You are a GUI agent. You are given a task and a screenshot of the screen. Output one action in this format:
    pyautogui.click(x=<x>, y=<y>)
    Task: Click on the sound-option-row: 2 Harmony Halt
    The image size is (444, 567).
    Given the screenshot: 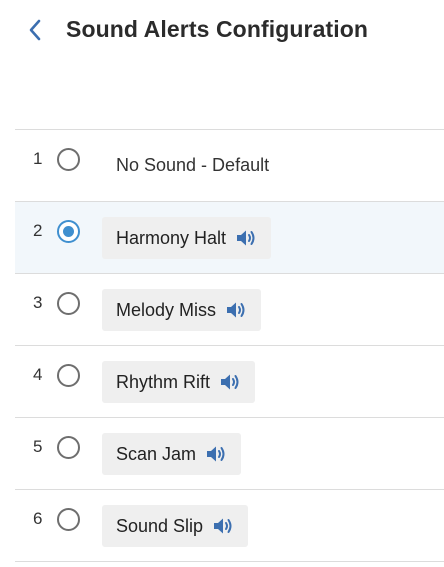 What is the action you would take?
    pyautogui.click(x=229, y=238)
    